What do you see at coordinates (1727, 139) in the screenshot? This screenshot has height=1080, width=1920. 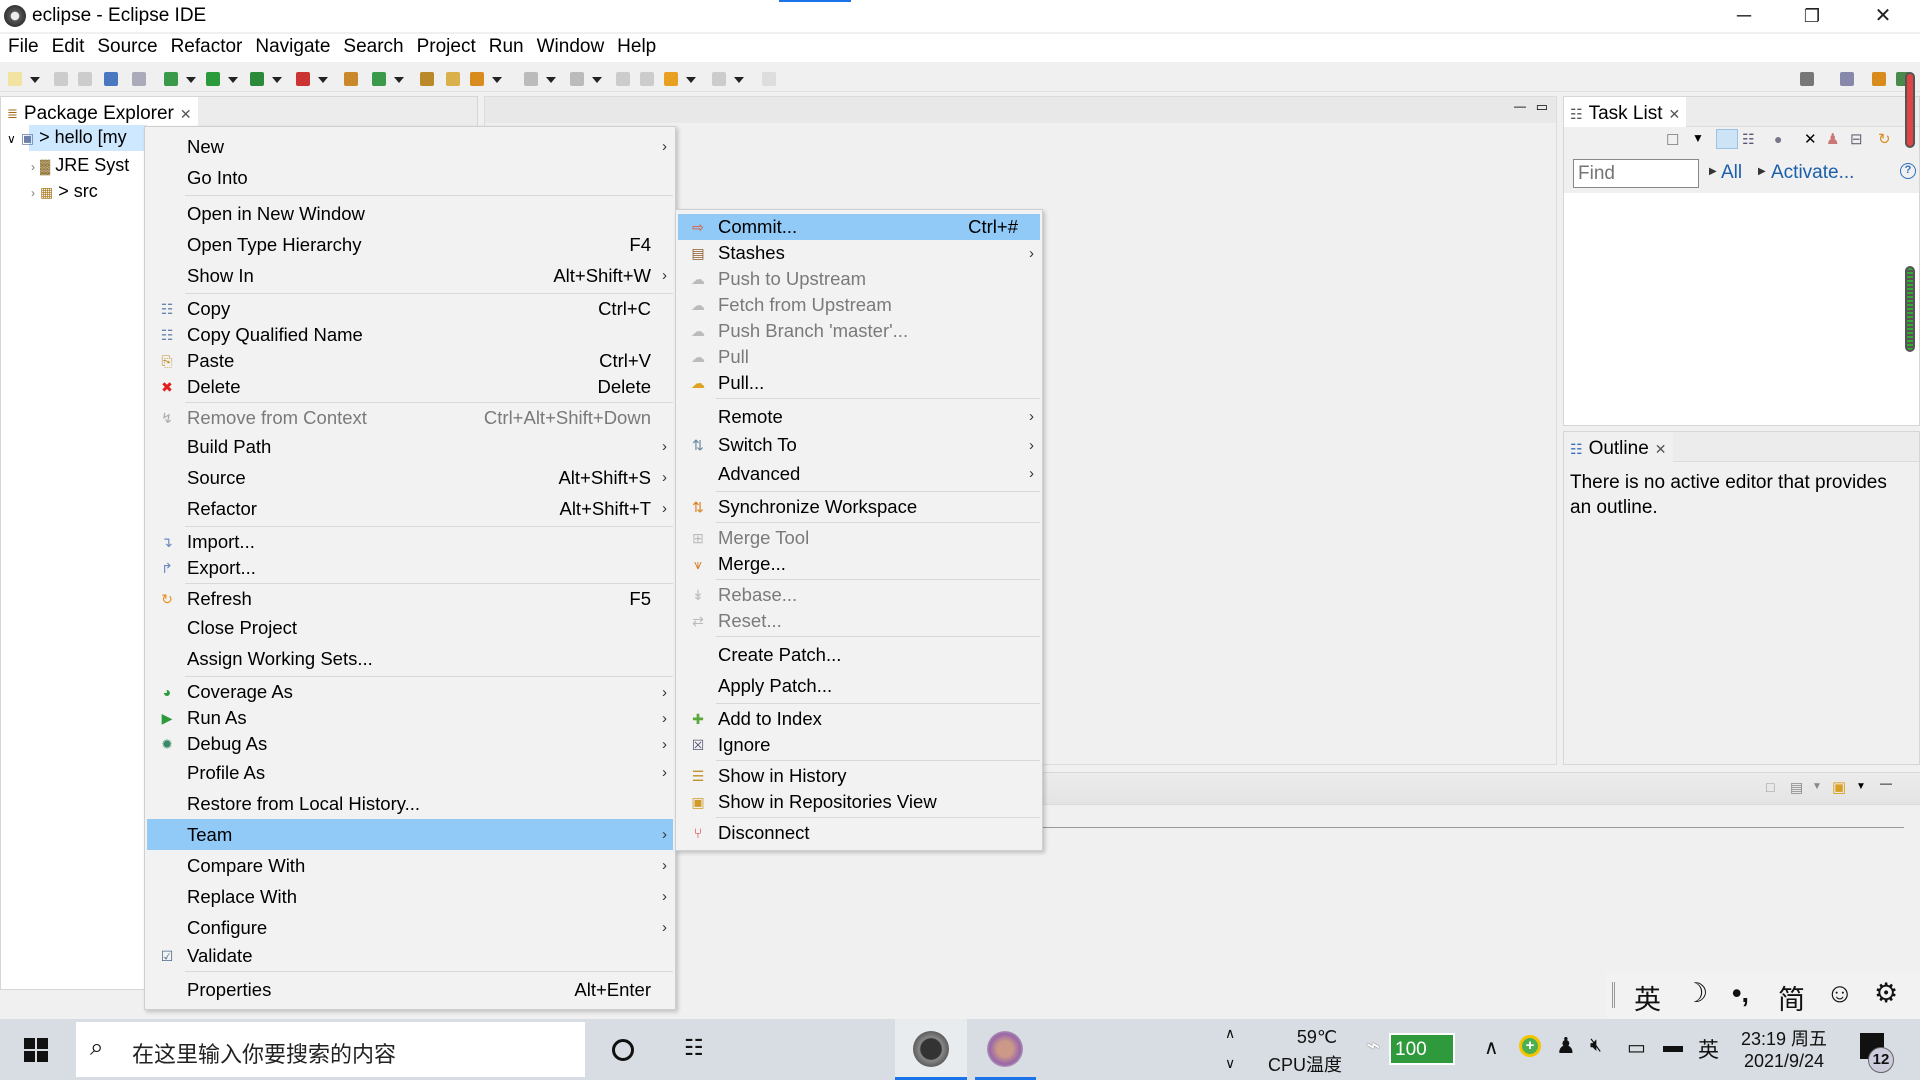 I see `categorized-view-icon` at bounding box center [1727, 139].